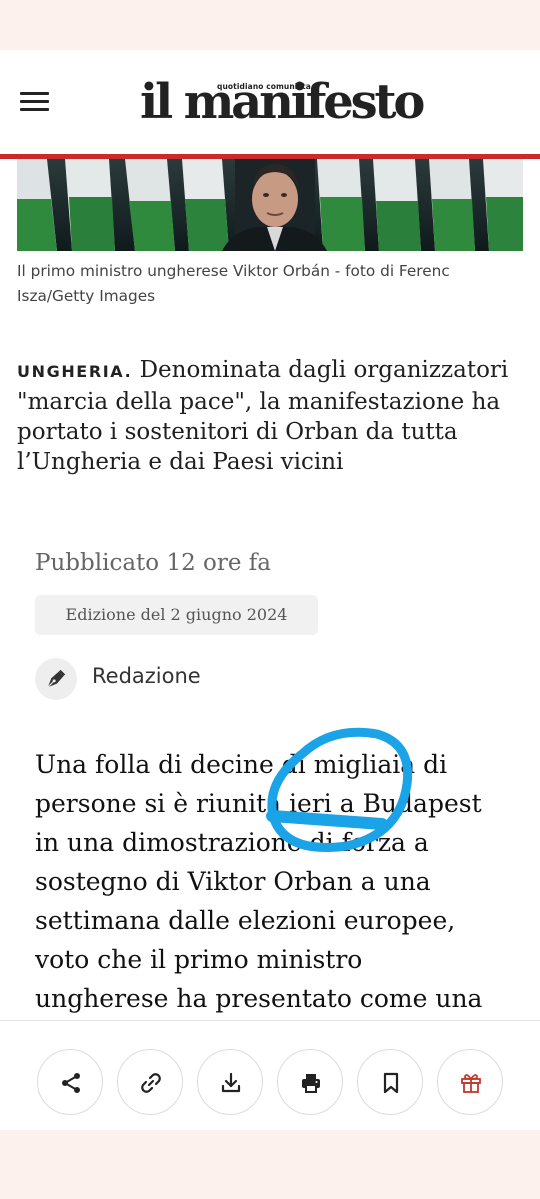  What do you see at coordinates (270, 1075) in the screenshot?
I see `article-action-toolbar` at bounding box center [270, 1075].